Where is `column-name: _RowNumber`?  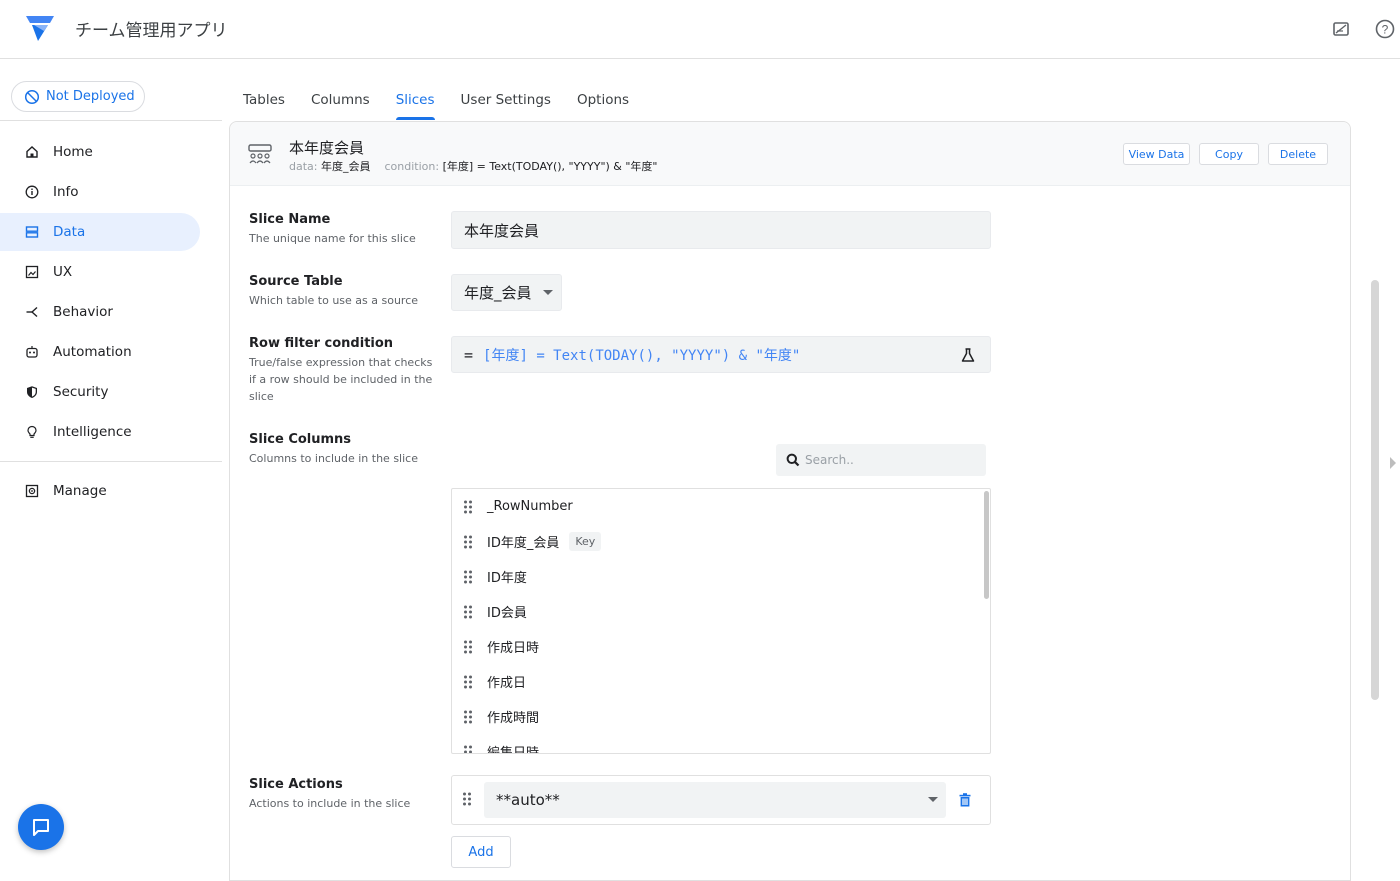
column-name: _RowNumber is located at coordinates (530, 506).